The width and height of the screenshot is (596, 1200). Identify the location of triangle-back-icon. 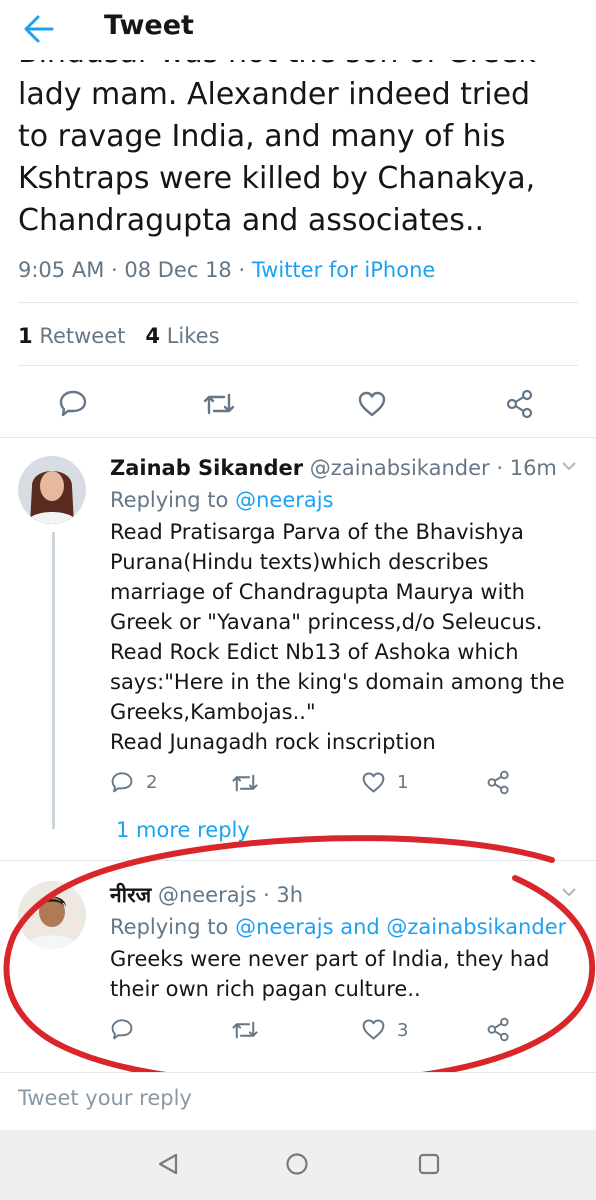
(168, 1164).